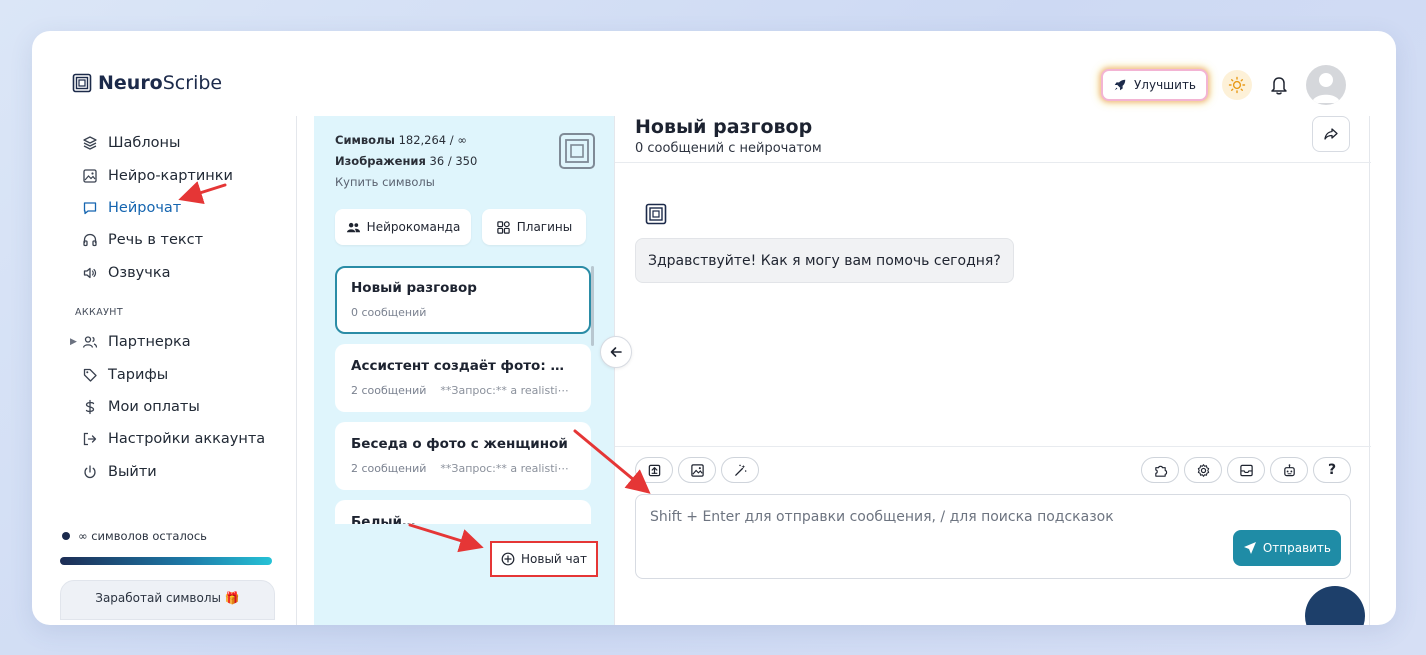 Image resolution: width=1426 pixels, height=655 pixels. I want to click on send-icon, so click(1249, 548).